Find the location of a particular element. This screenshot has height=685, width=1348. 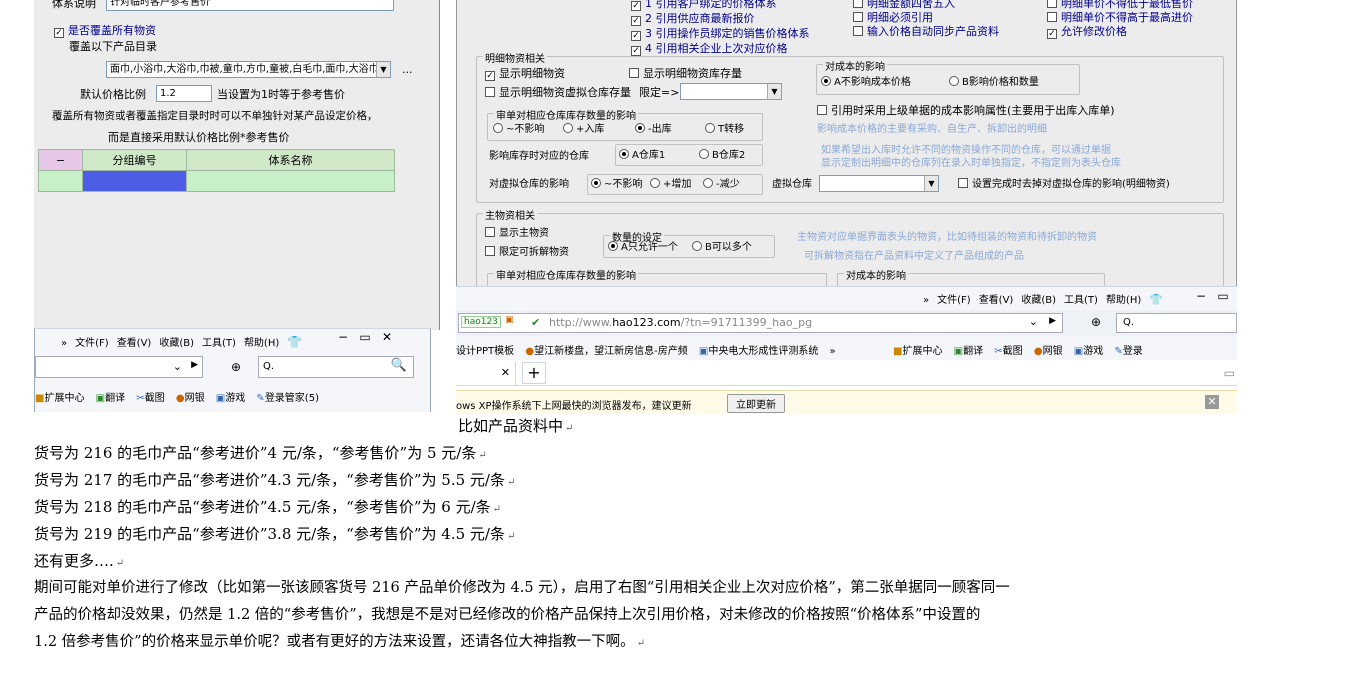

check-allow-edit: ✓ 允许修改价格 is located at coordinates (1120, 32).